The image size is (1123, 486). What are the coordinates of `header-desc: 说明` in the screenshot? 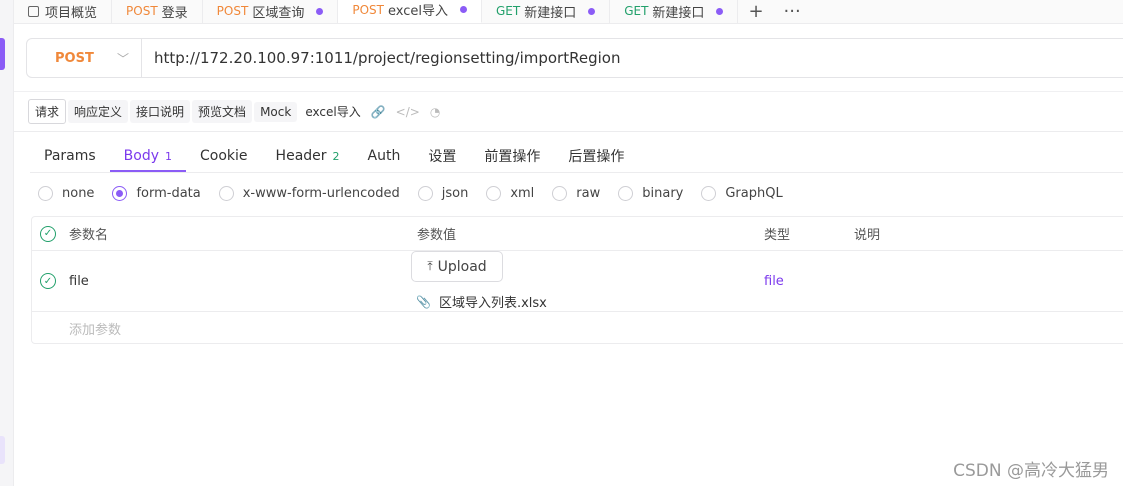 It's located at (867, 235).